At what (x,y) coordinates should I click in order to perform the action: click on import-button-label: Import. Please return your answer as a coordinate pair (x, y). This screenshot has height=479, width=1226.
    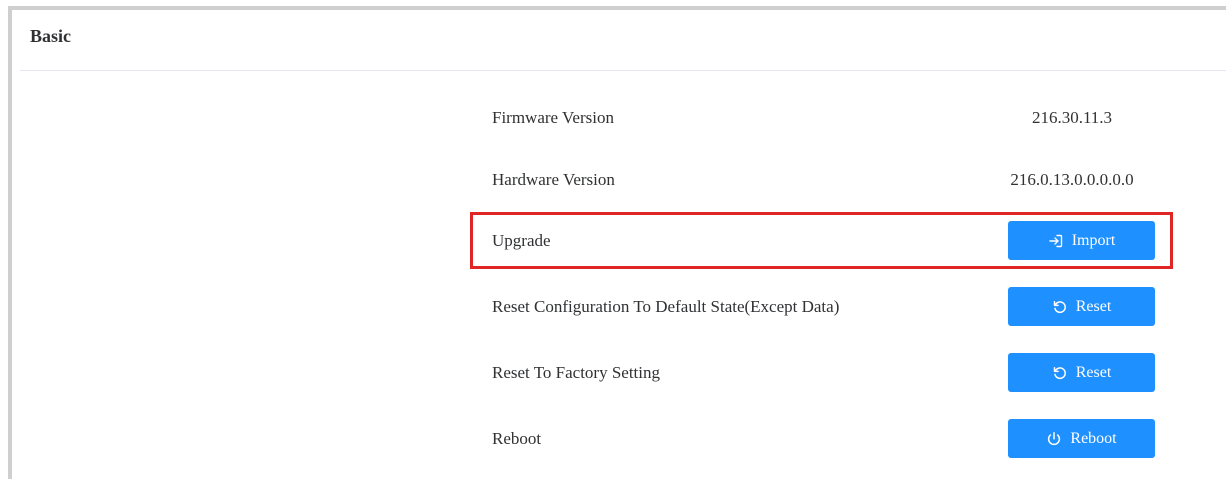
    Looking at the image, I should click on (1093, 240).